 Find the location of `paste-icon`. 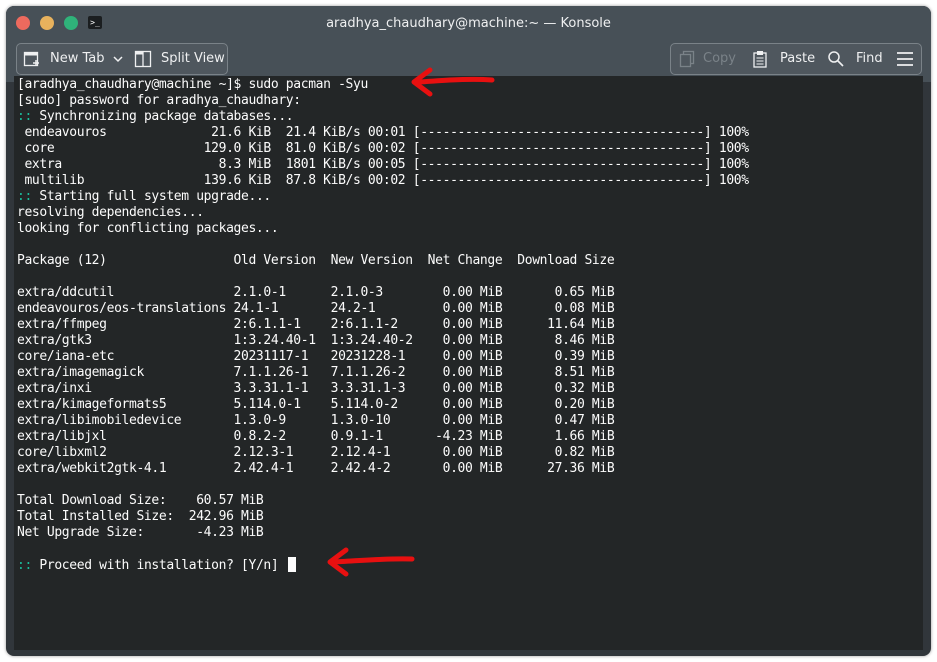

paste-icon is located at coordinates (760, 59).